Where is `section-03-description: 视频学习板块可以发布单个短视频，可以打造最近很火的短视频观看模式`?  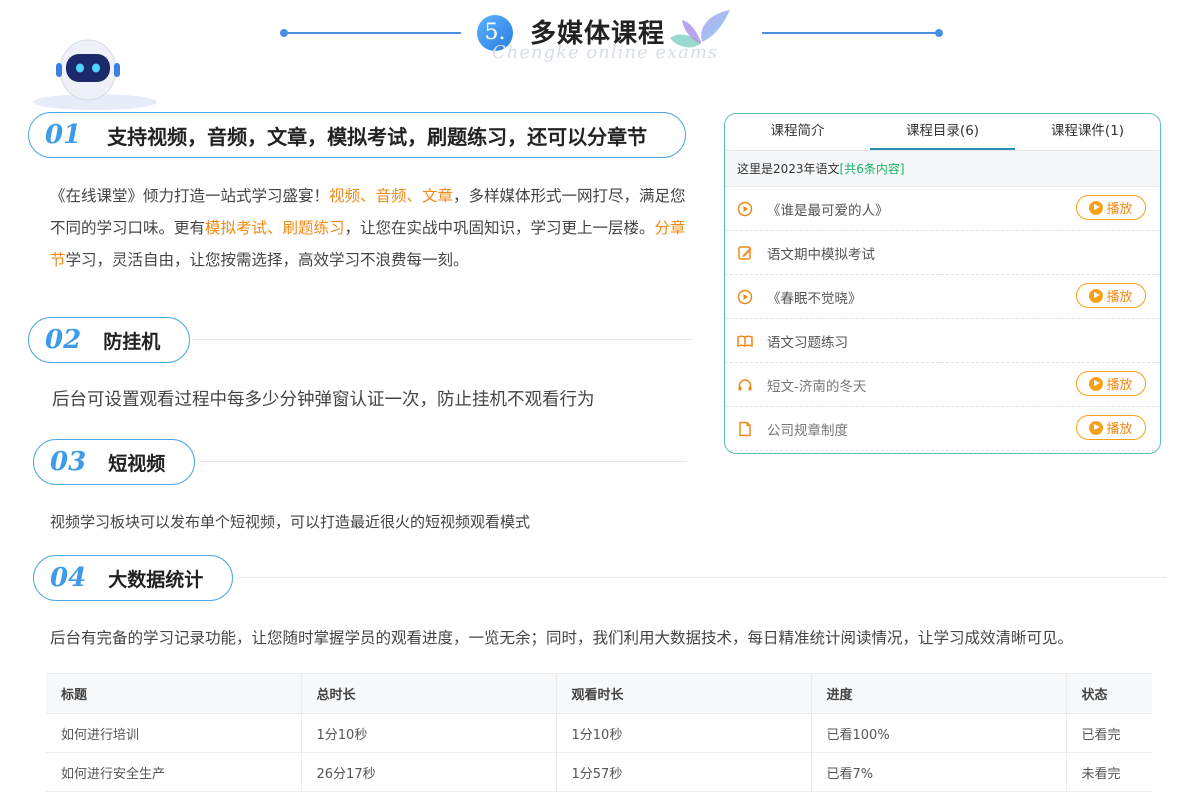 section-03-description: 视频学习板块可以发布单个短视频，可以打造最近很火的短视频观看模式 is located at coordinates (290, 522).